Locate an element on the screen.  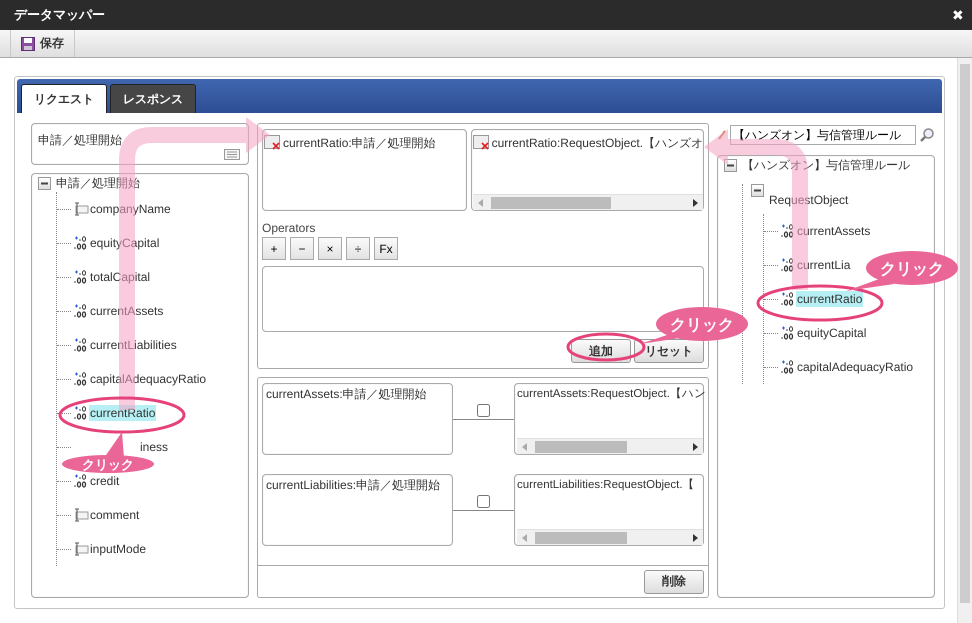
list-icon is located at coordinates (232, 154).